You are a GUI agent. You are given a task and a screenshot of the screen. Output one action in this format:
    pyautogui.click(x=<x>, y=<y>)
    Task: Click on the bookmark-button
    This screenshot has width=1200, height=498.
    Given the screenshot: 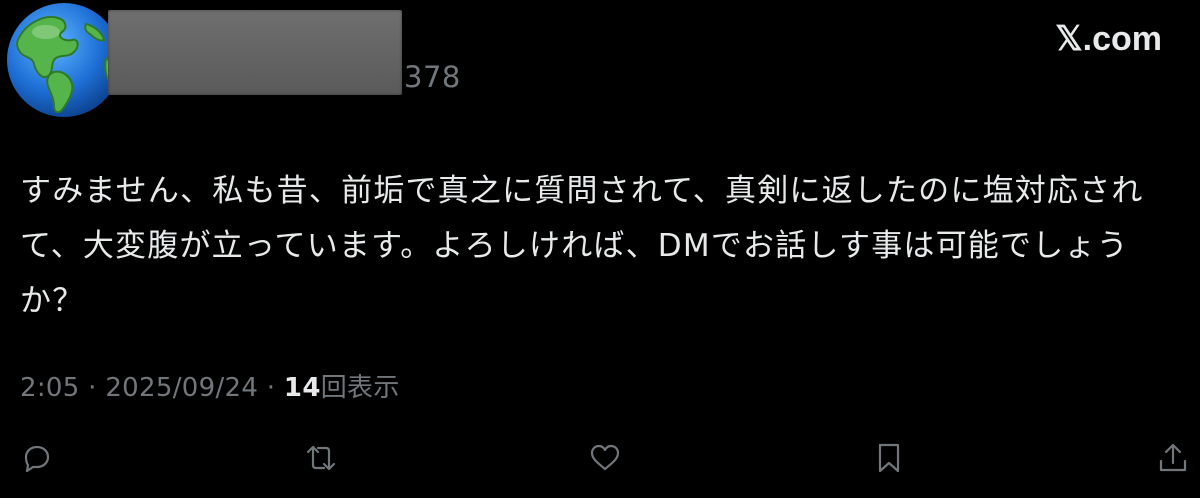 What is the action you would take?
    pyautogui.click(x=889, y=458)
    